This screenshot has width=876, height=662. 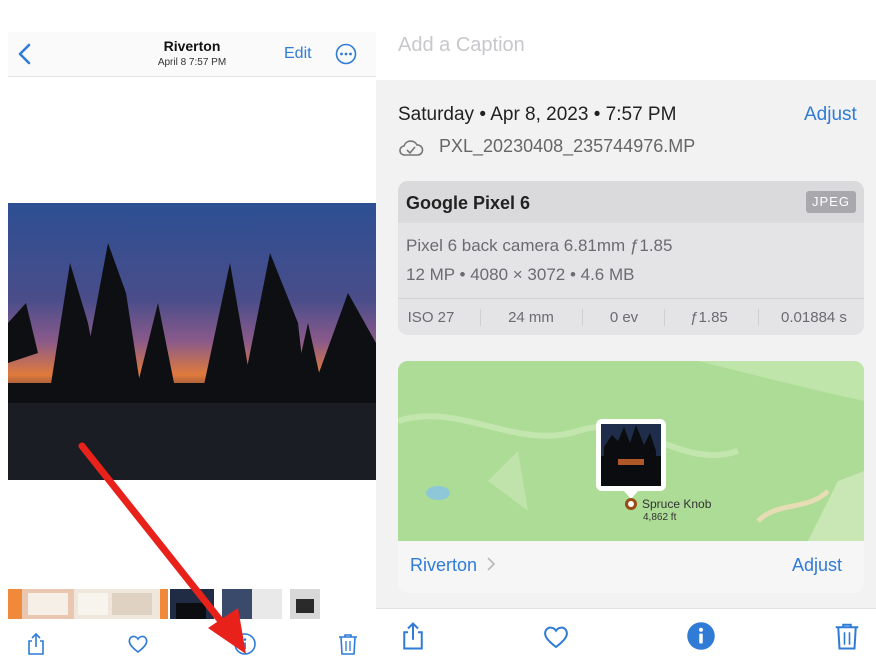 I want to click on location-name: Riverton, so click(x=444, y=565).